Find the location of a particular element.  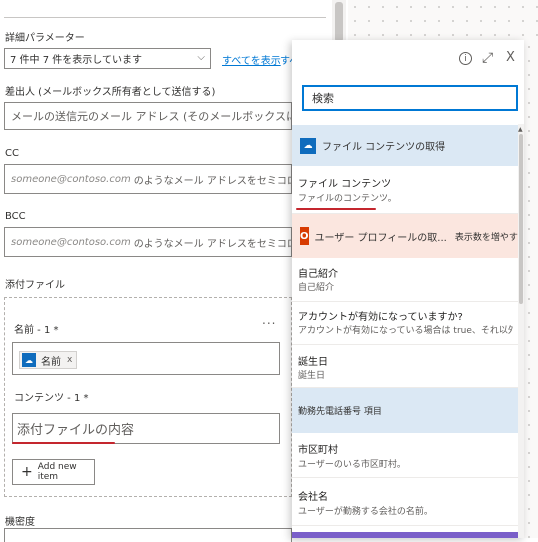

show-all-link: すべてを表示 is located at coordinates (251, 59).